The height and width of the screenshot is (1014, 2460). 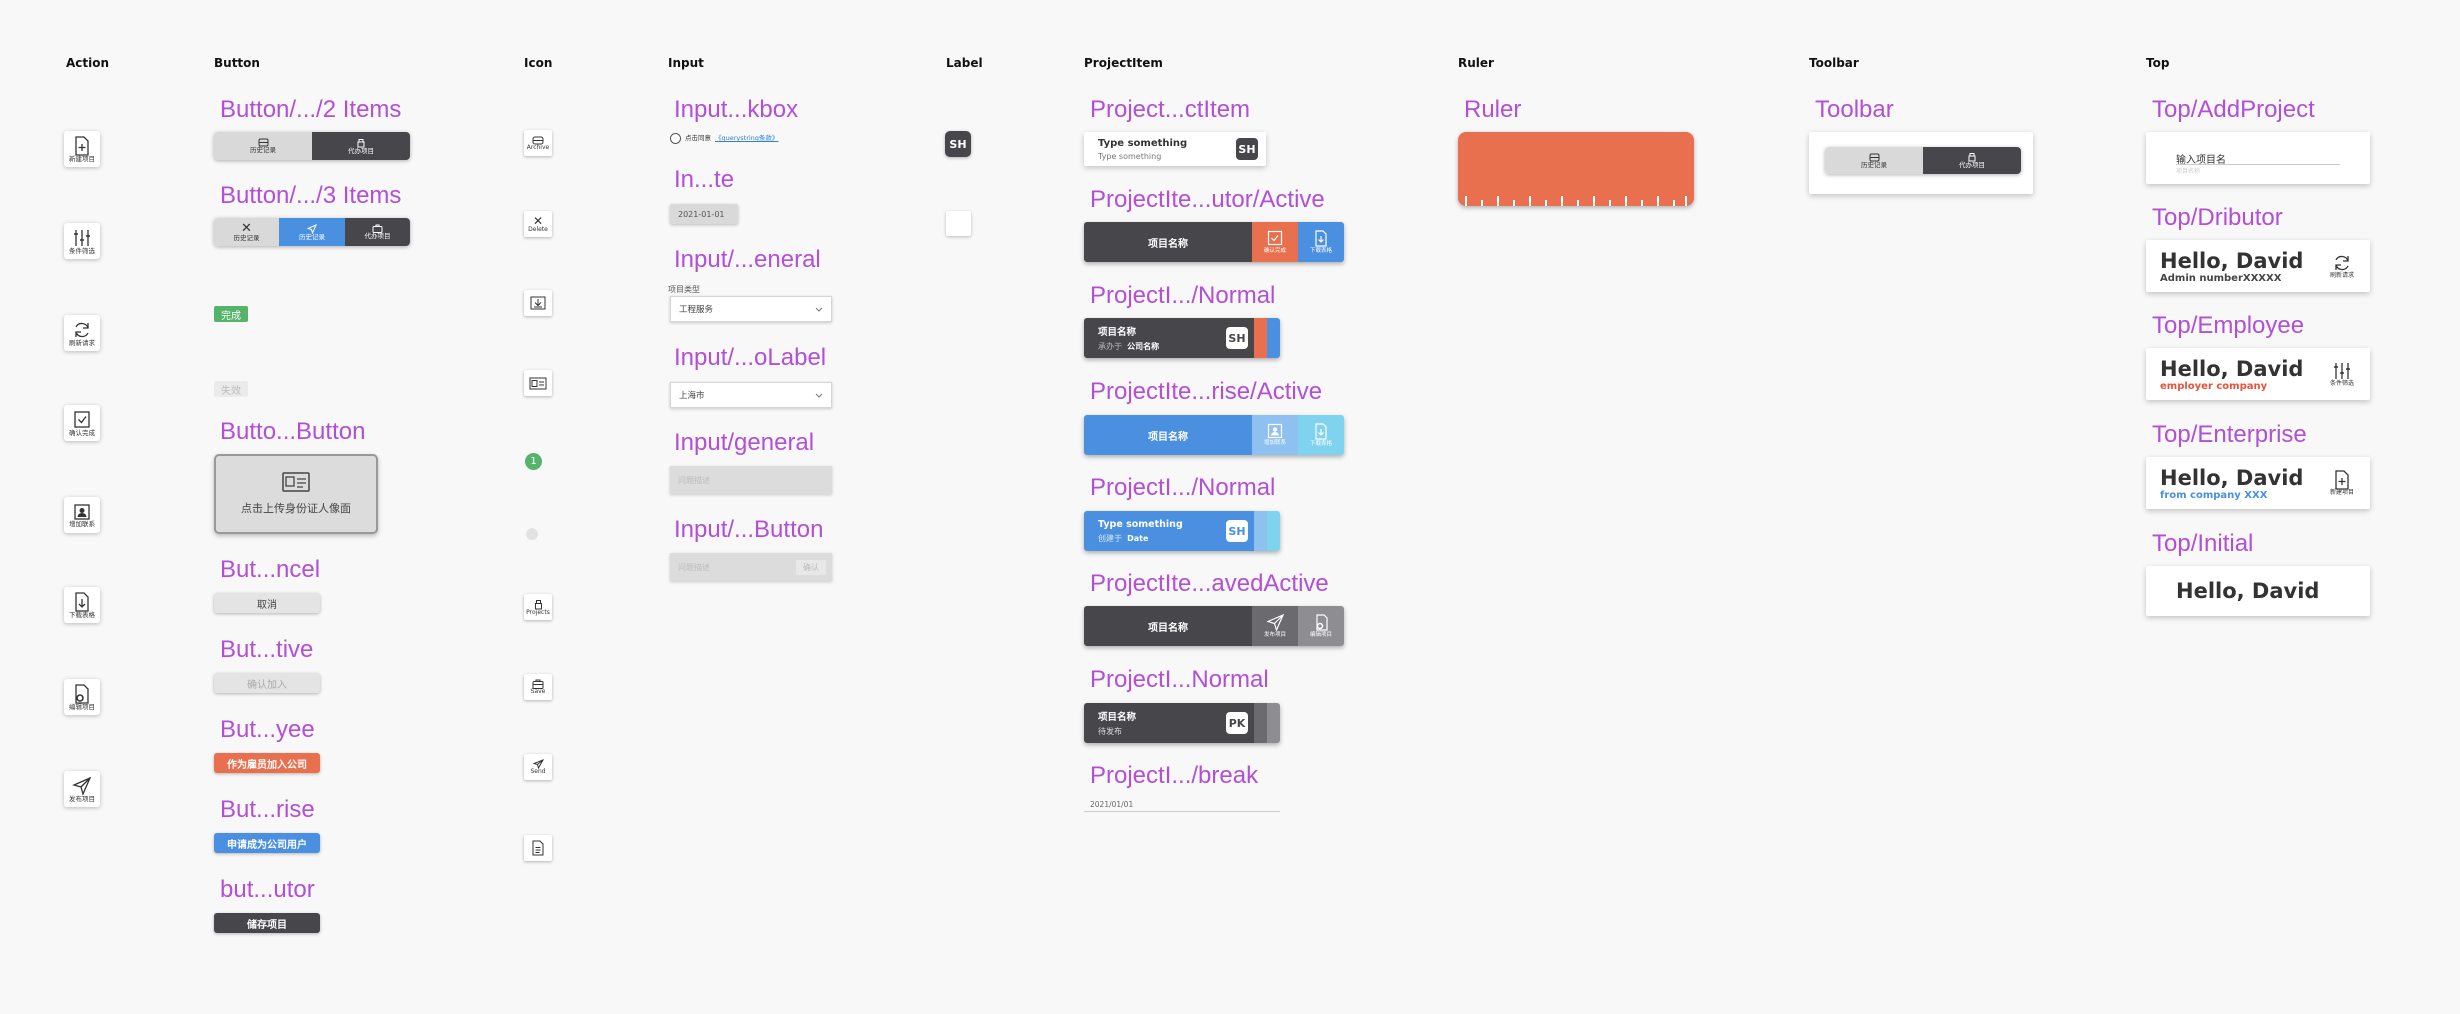 What do you see at coordinates (686, 63) in the screenshot?
I see `section-title-input: Input` at bounding box center [686, 63].